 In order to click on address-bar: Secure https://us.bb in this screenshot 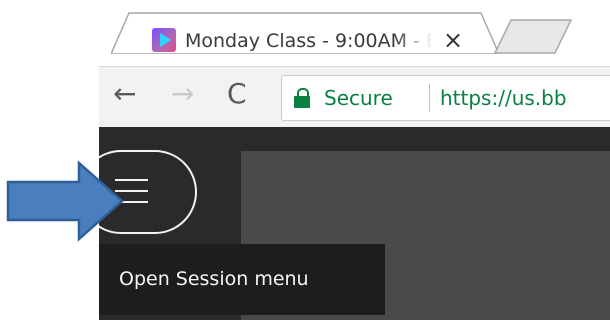, I will do `click(445, 98)`.